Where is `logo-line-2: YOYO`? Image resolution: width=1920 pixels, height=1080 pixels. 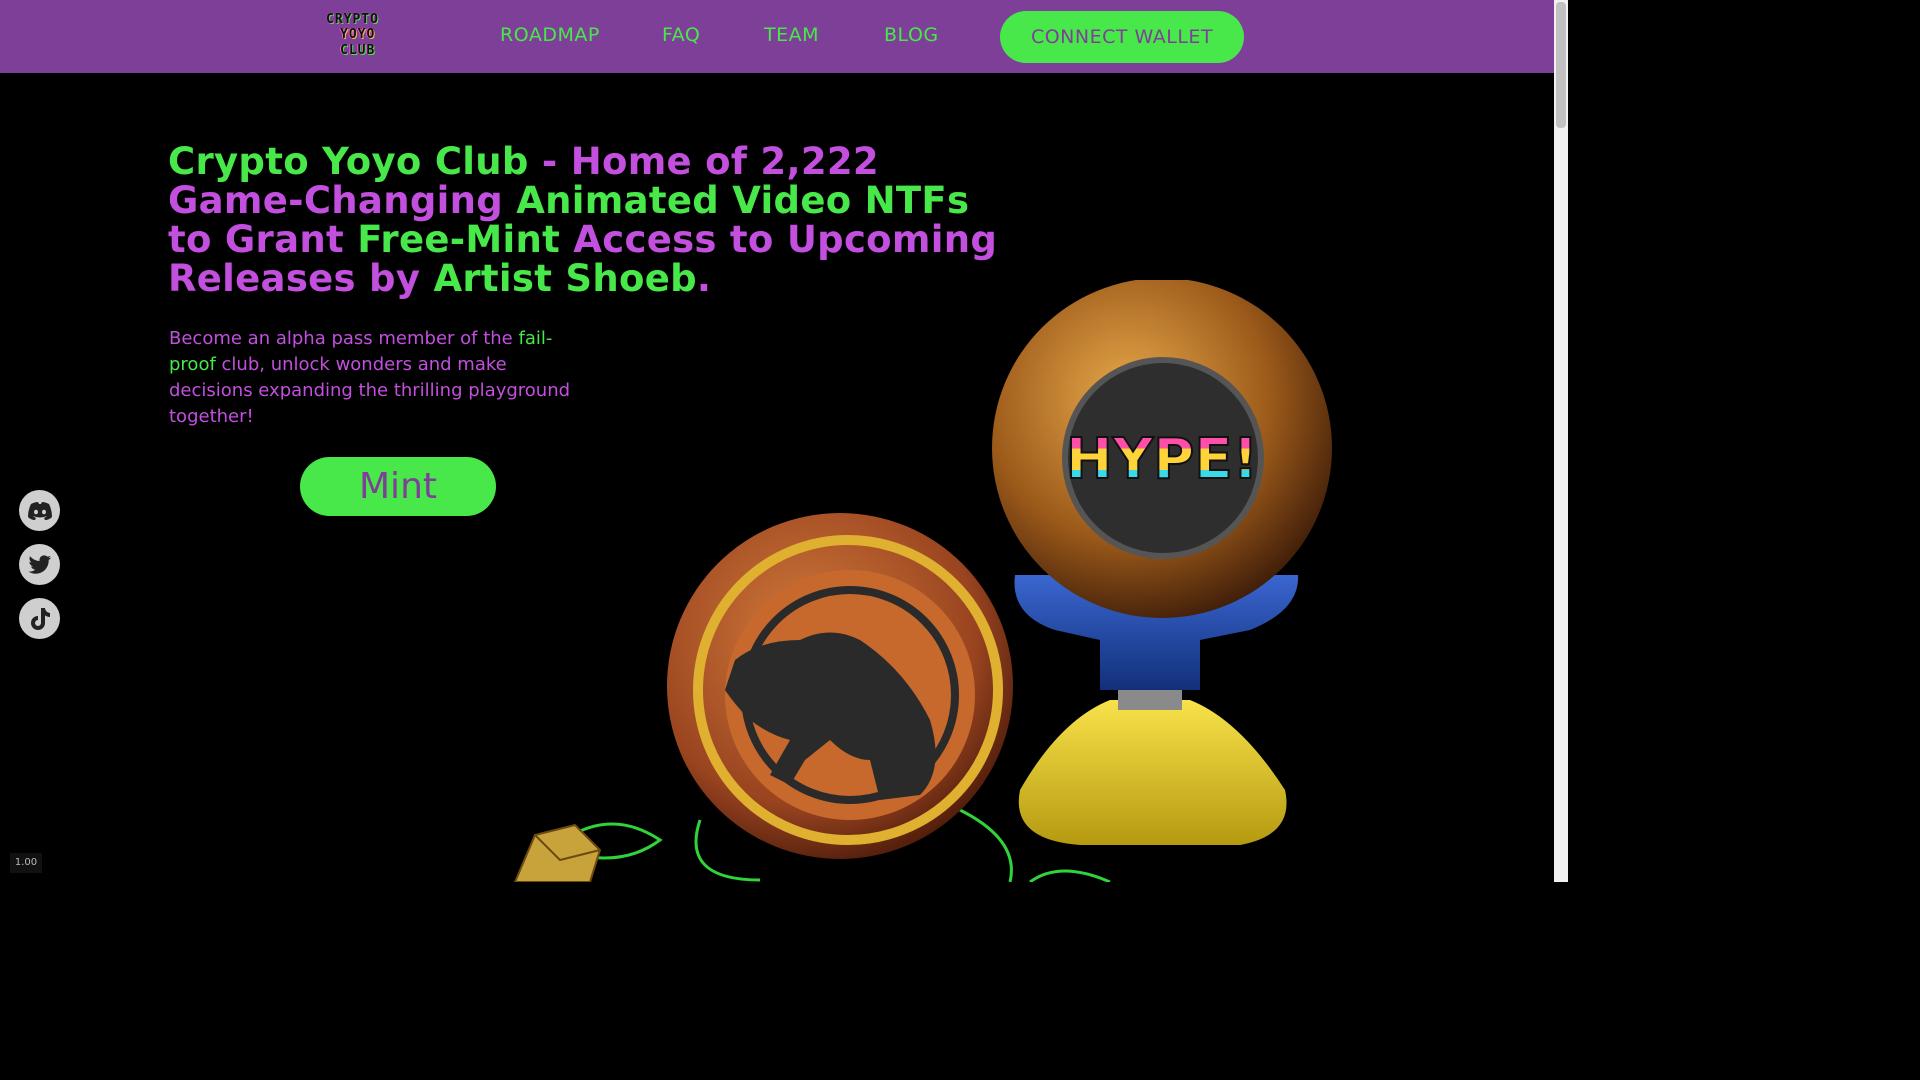
logo-line-2: YOYO is located at coordinates (358, 34).